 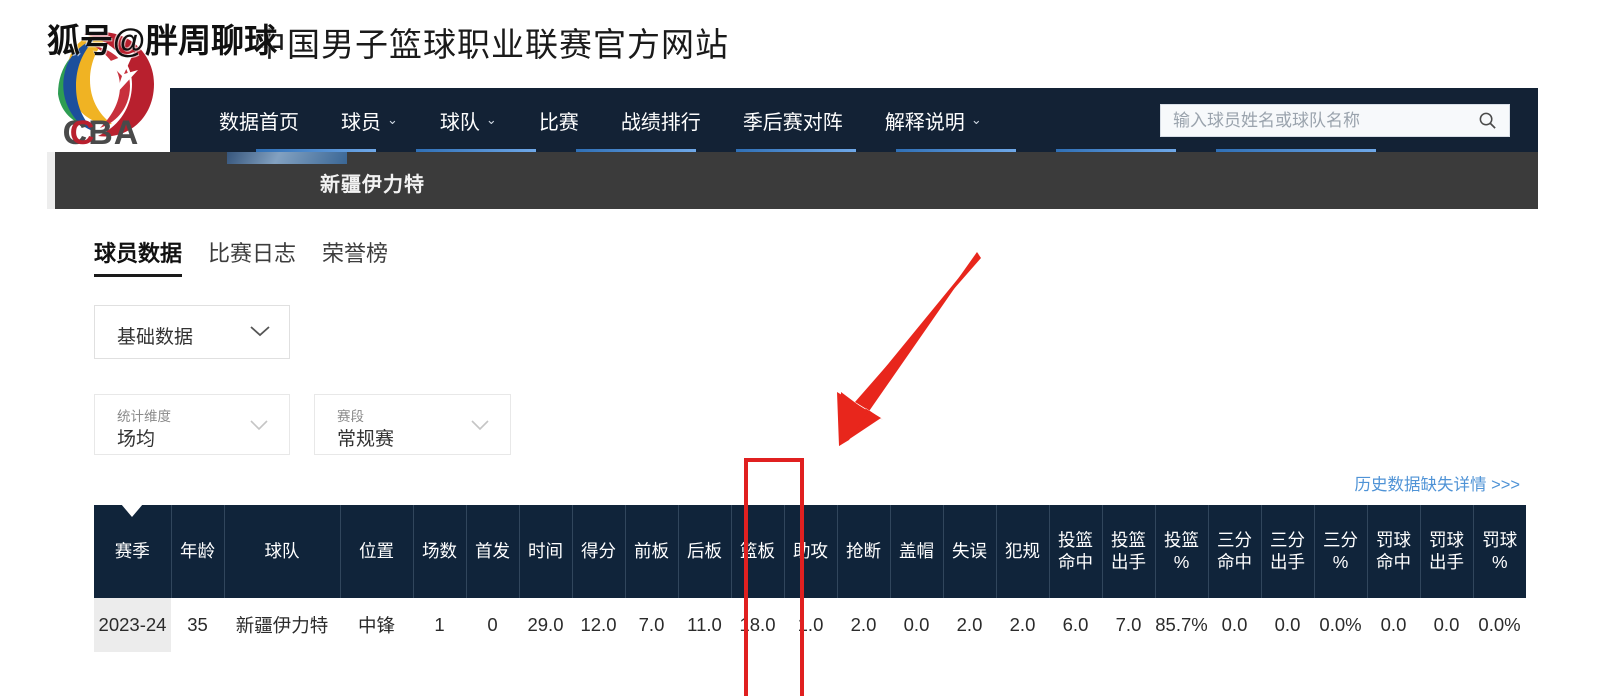 What do you see at coordinates (1287, 625) in the screenshot?
I see `cell-three-attempts: 0.0` at bounding box center [1287, 625].